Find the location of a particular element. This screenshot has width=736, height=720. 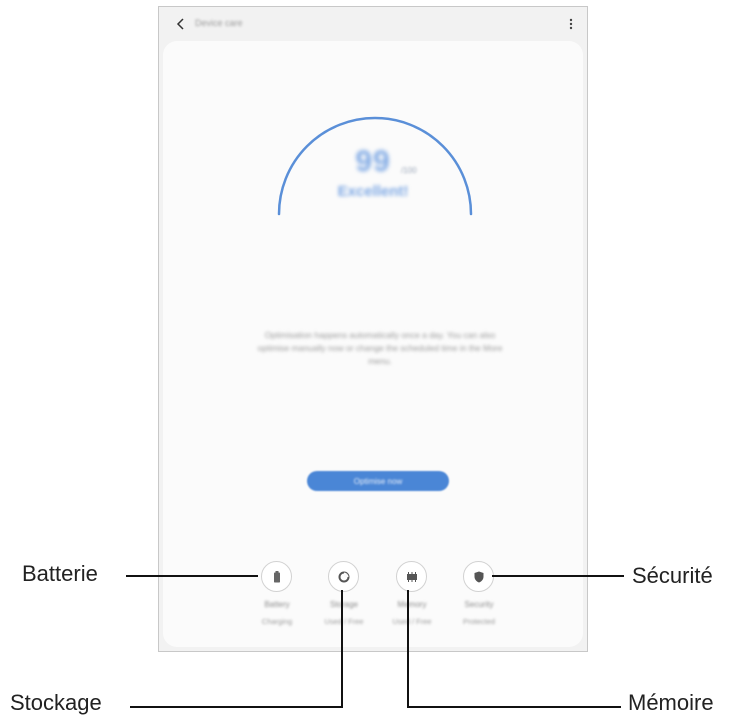

battery-icon is located at coordinates (276, 576).